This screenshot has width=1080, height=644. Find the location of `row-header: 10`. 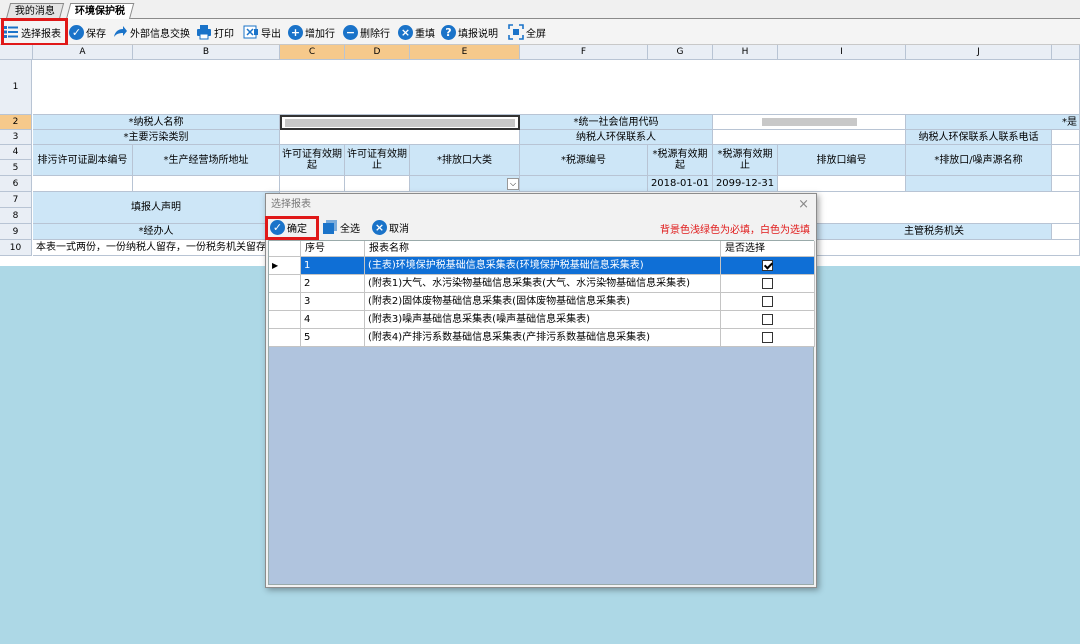

row-header: 10 is located at coordinates (16, 248).